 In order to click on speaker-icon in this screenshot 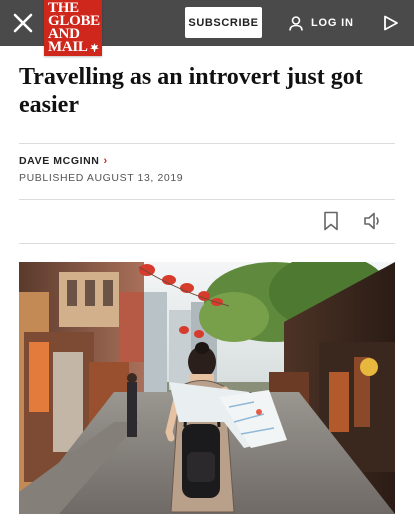, I will do `click(371, 221)`.